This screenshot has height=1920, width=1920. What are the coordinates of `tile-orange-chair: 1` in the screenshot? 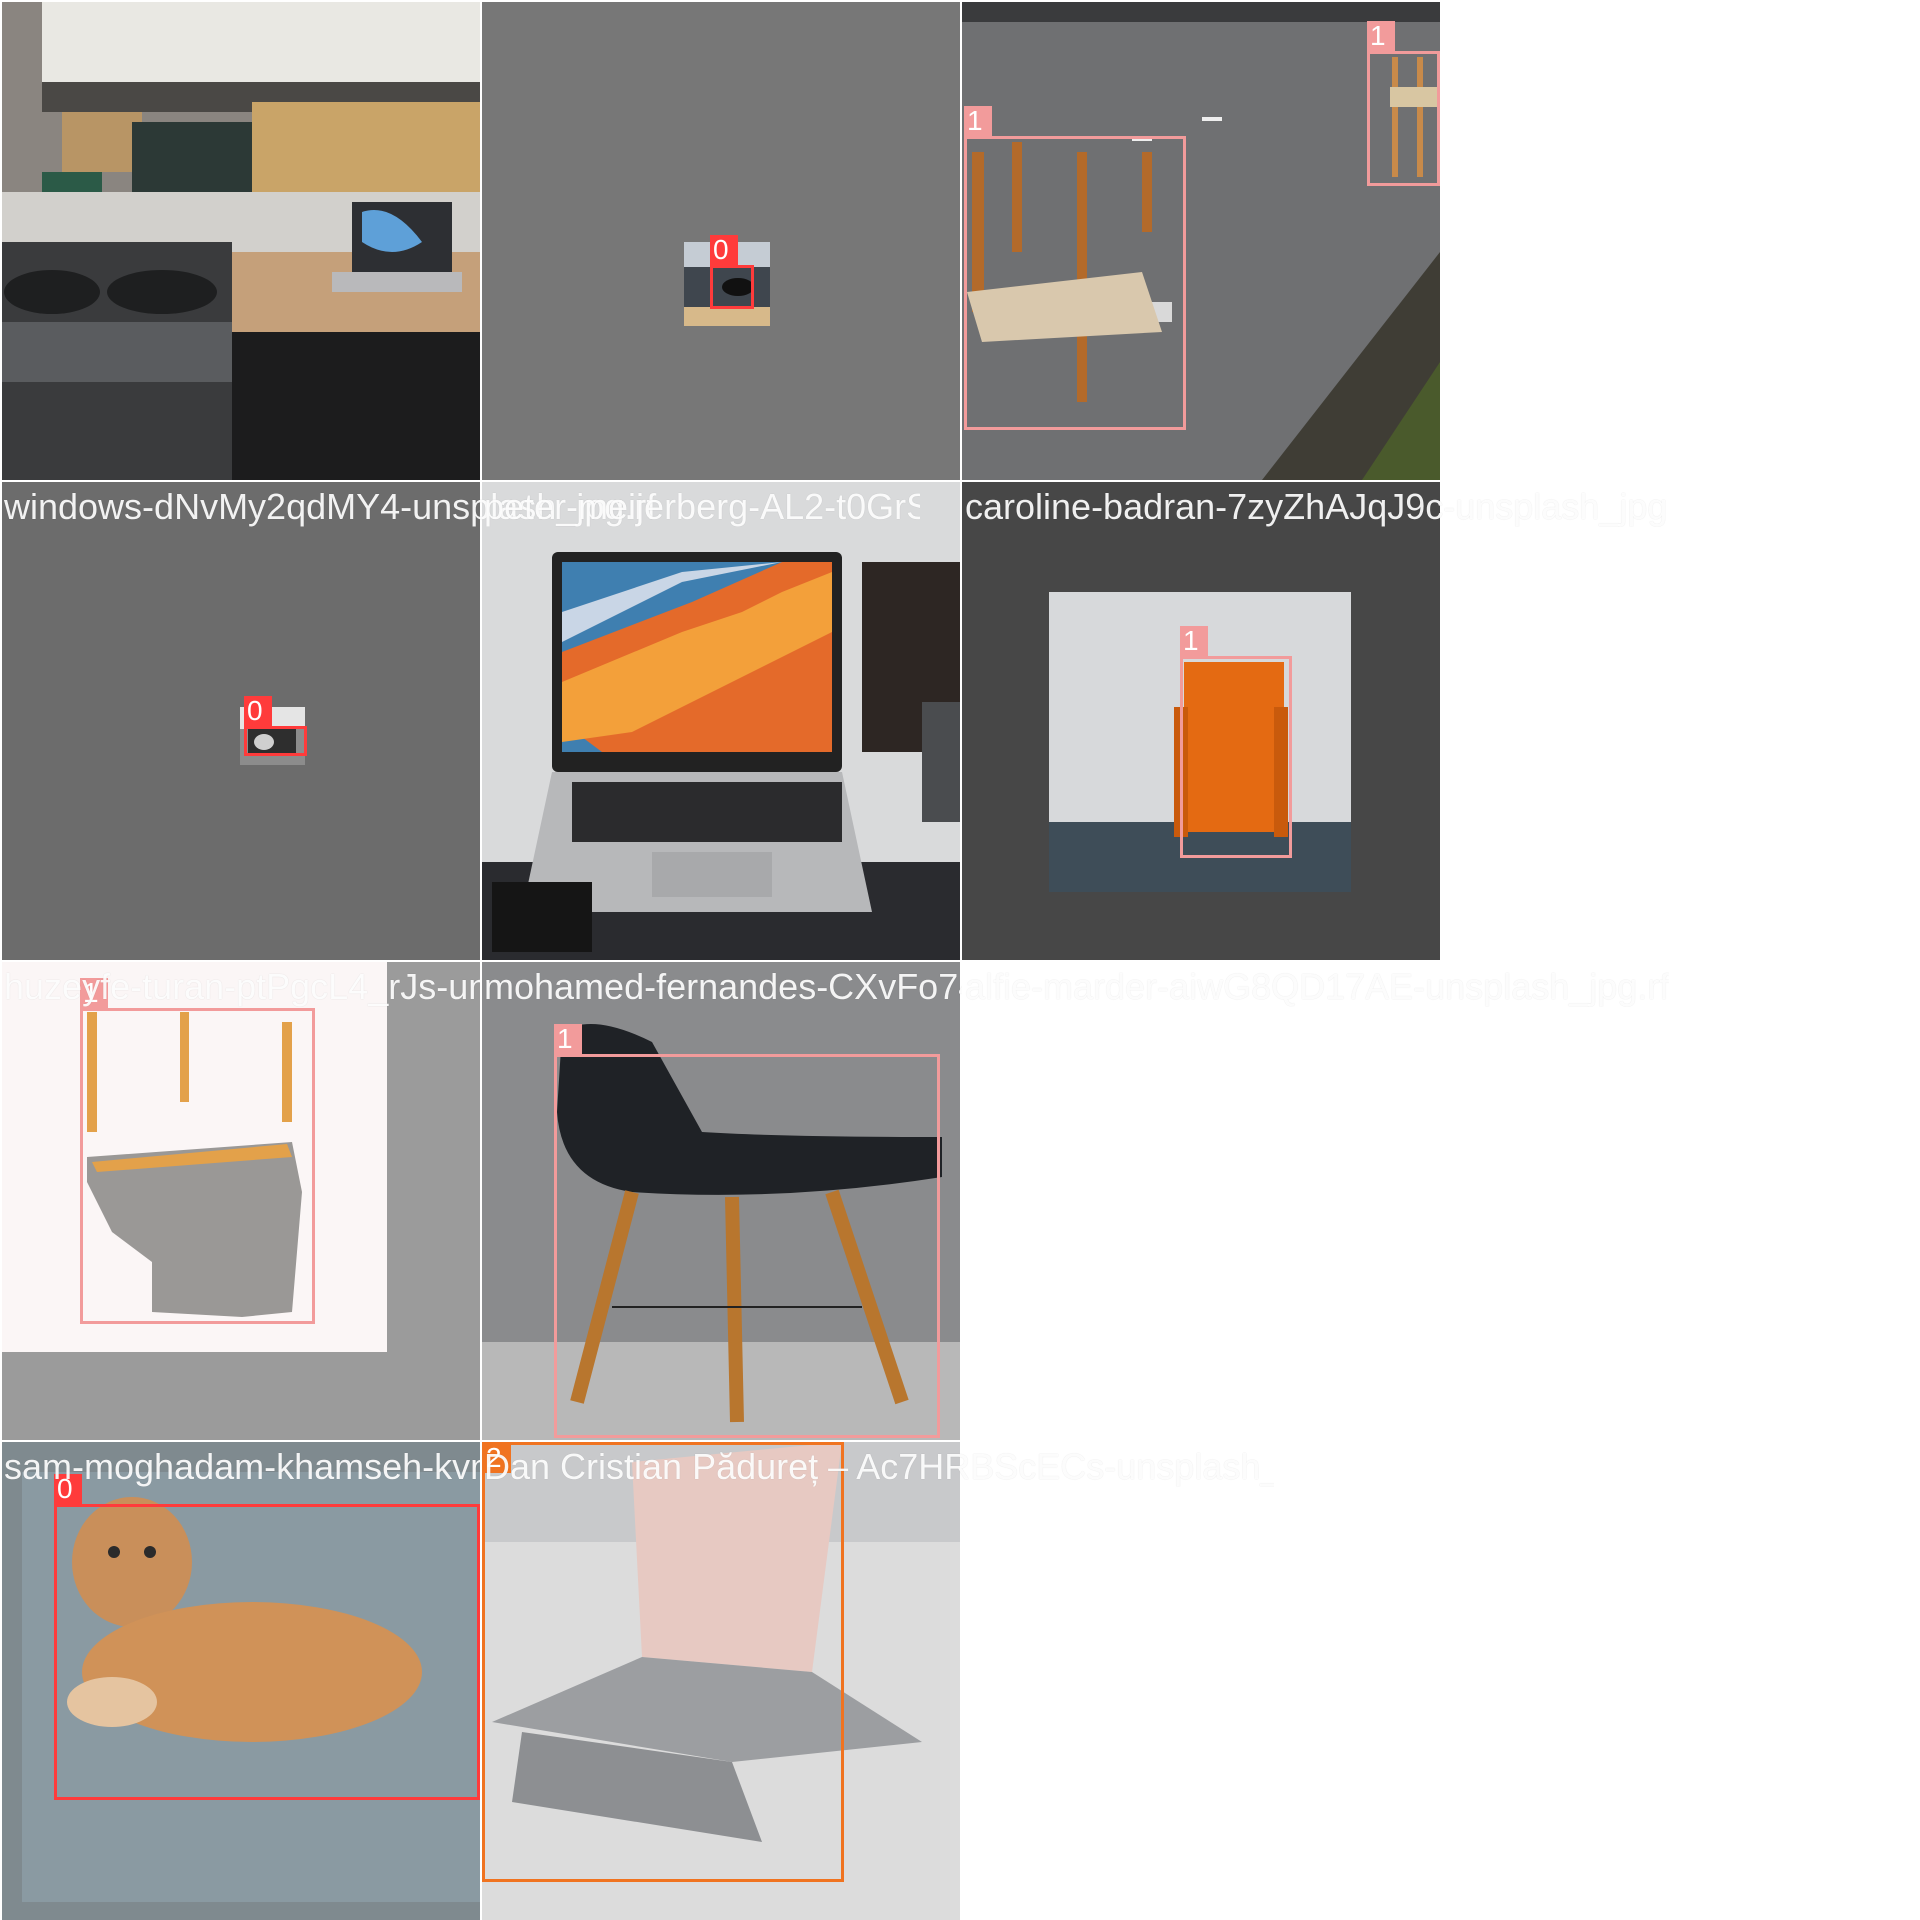 It's located at (1201, 721).